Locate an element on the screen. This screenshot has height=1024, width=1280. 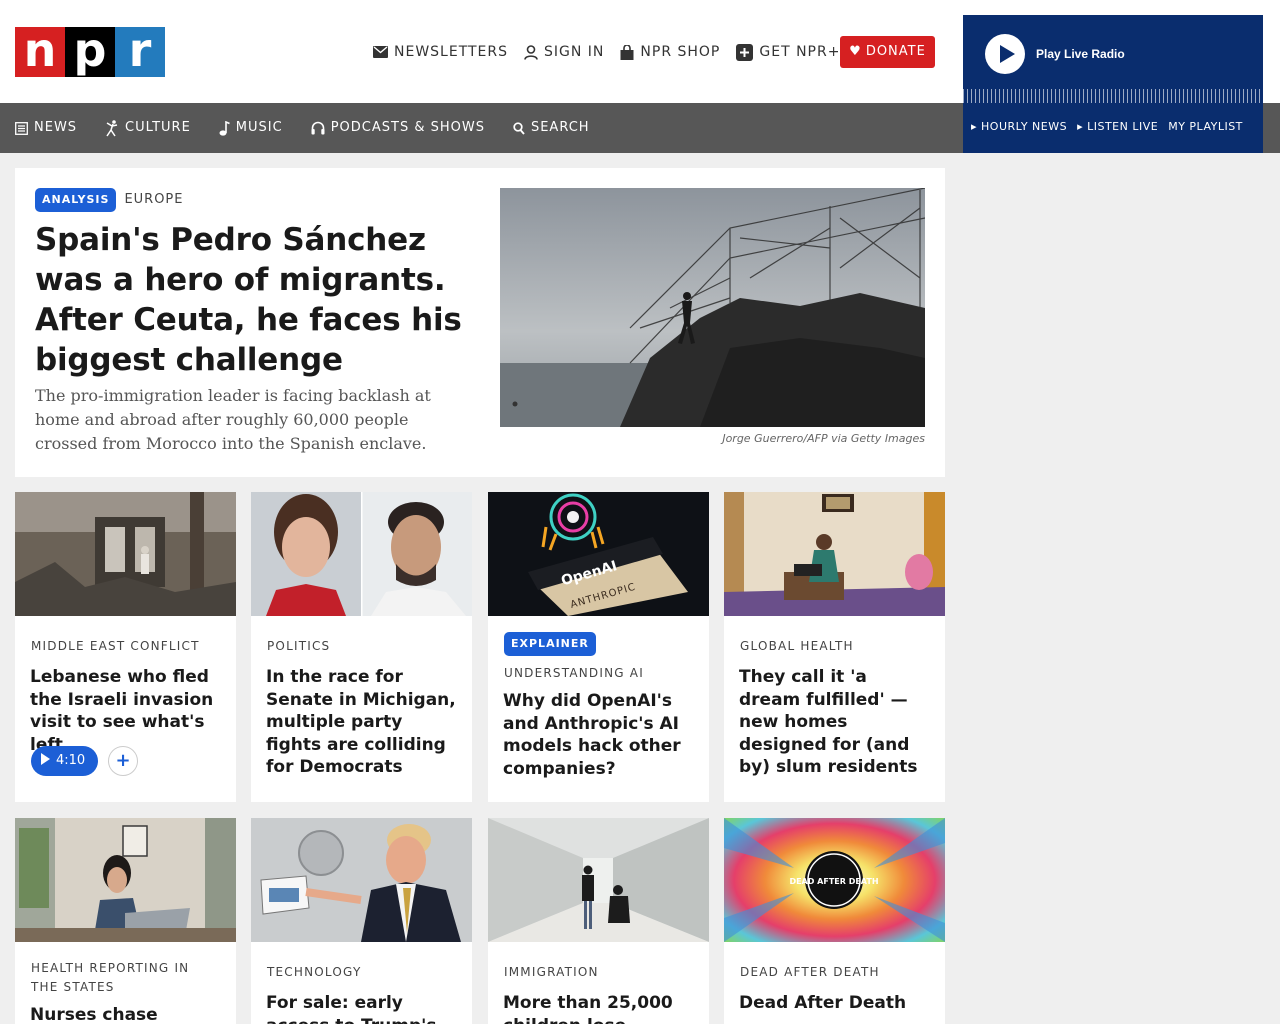
radio-links: ▸ HOURLY NEWS ▸ LISTEN LIVE MY PLAYLIST is located at coordinates (1107, 127).